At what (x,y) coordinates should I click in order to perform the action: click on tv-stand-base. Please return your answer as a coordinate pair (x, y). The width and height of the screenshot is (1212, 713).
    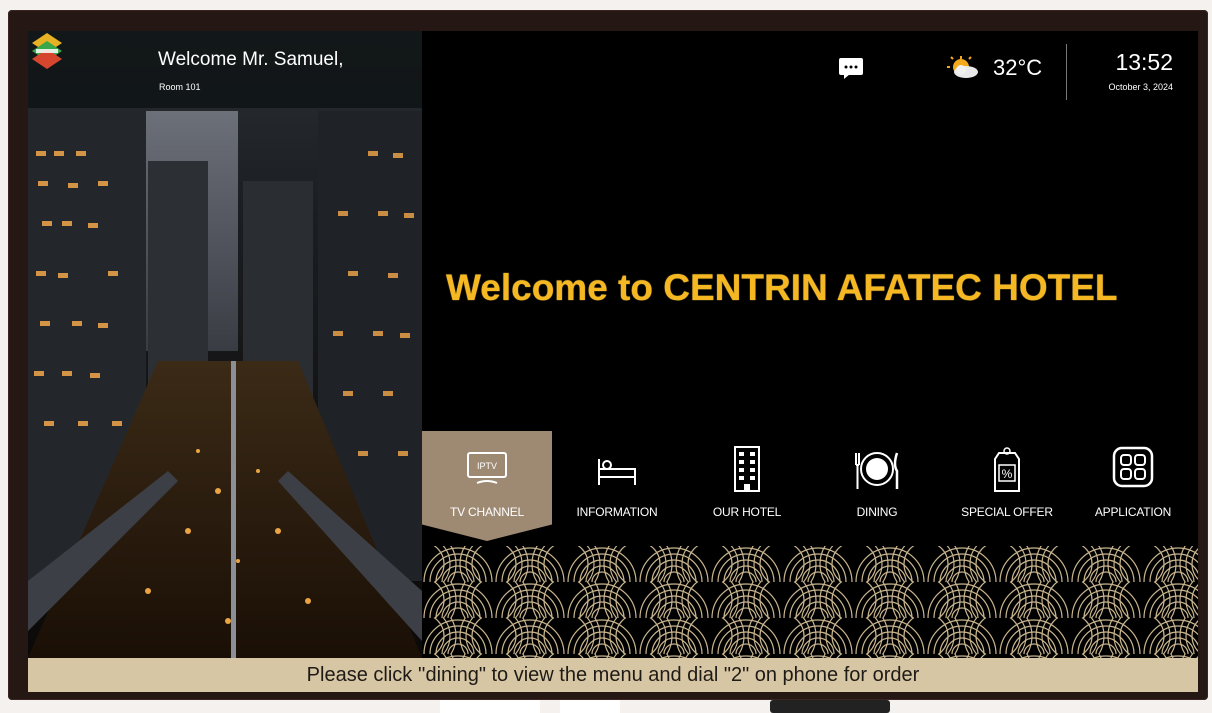
    Looking at the image, I should click on (830, 706).